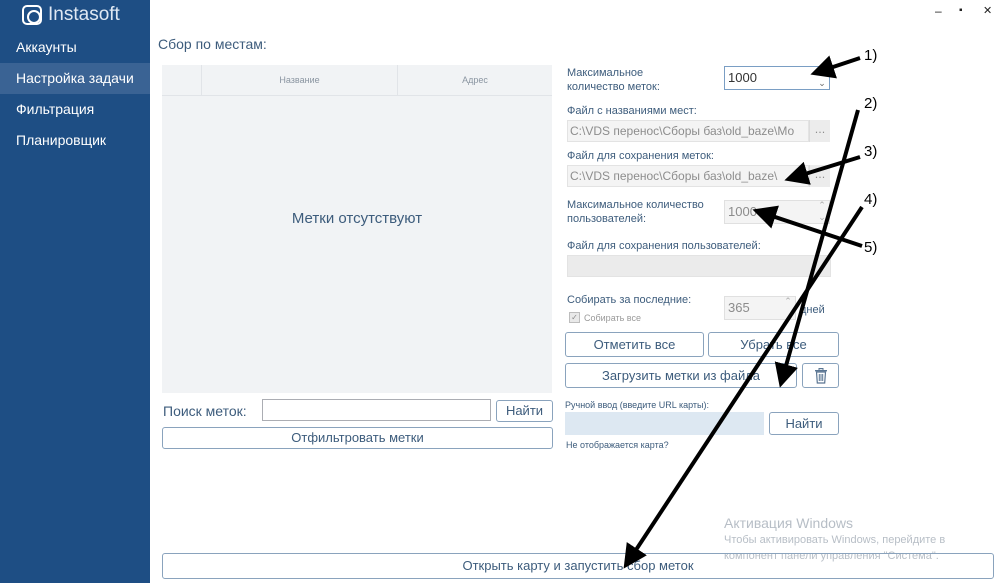 This screenshot has width=998, height=583. What do you see at coordinates (789, 523) in the screenshot?
I see `windows-activation-title: Активация Windows` at bounding box center [789, 523].